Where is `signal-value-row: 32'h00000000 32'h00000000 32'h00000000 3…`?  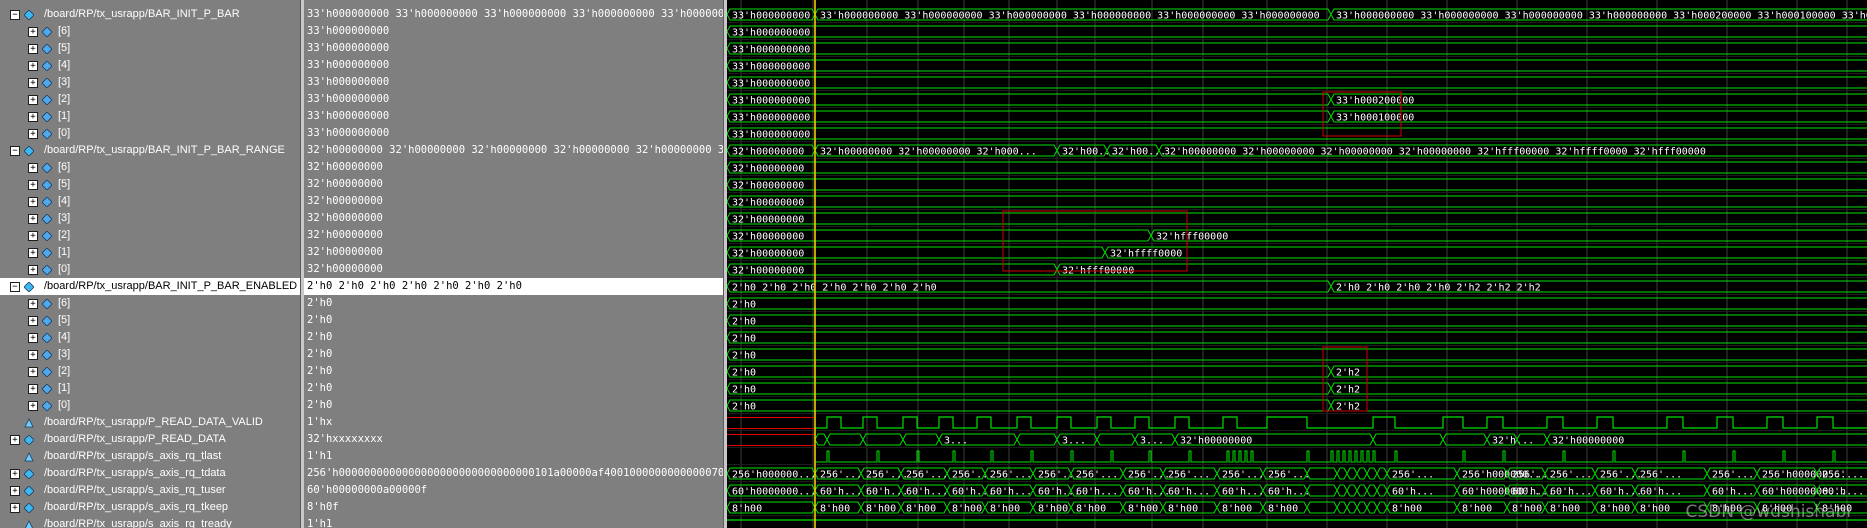 signal-value-row: 32'h00000000 32'h00000000 32'h00000000 3… is located at coordinates (513, 150).